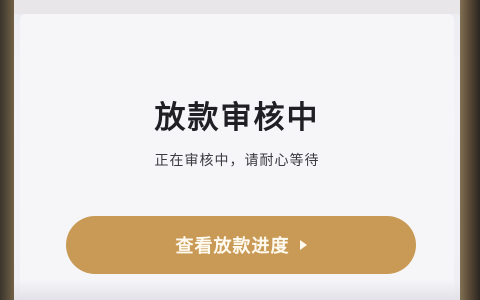  Describe the element at coordinates (303, 245) in the screenshot. I see `play-triangle-icon` at that location.